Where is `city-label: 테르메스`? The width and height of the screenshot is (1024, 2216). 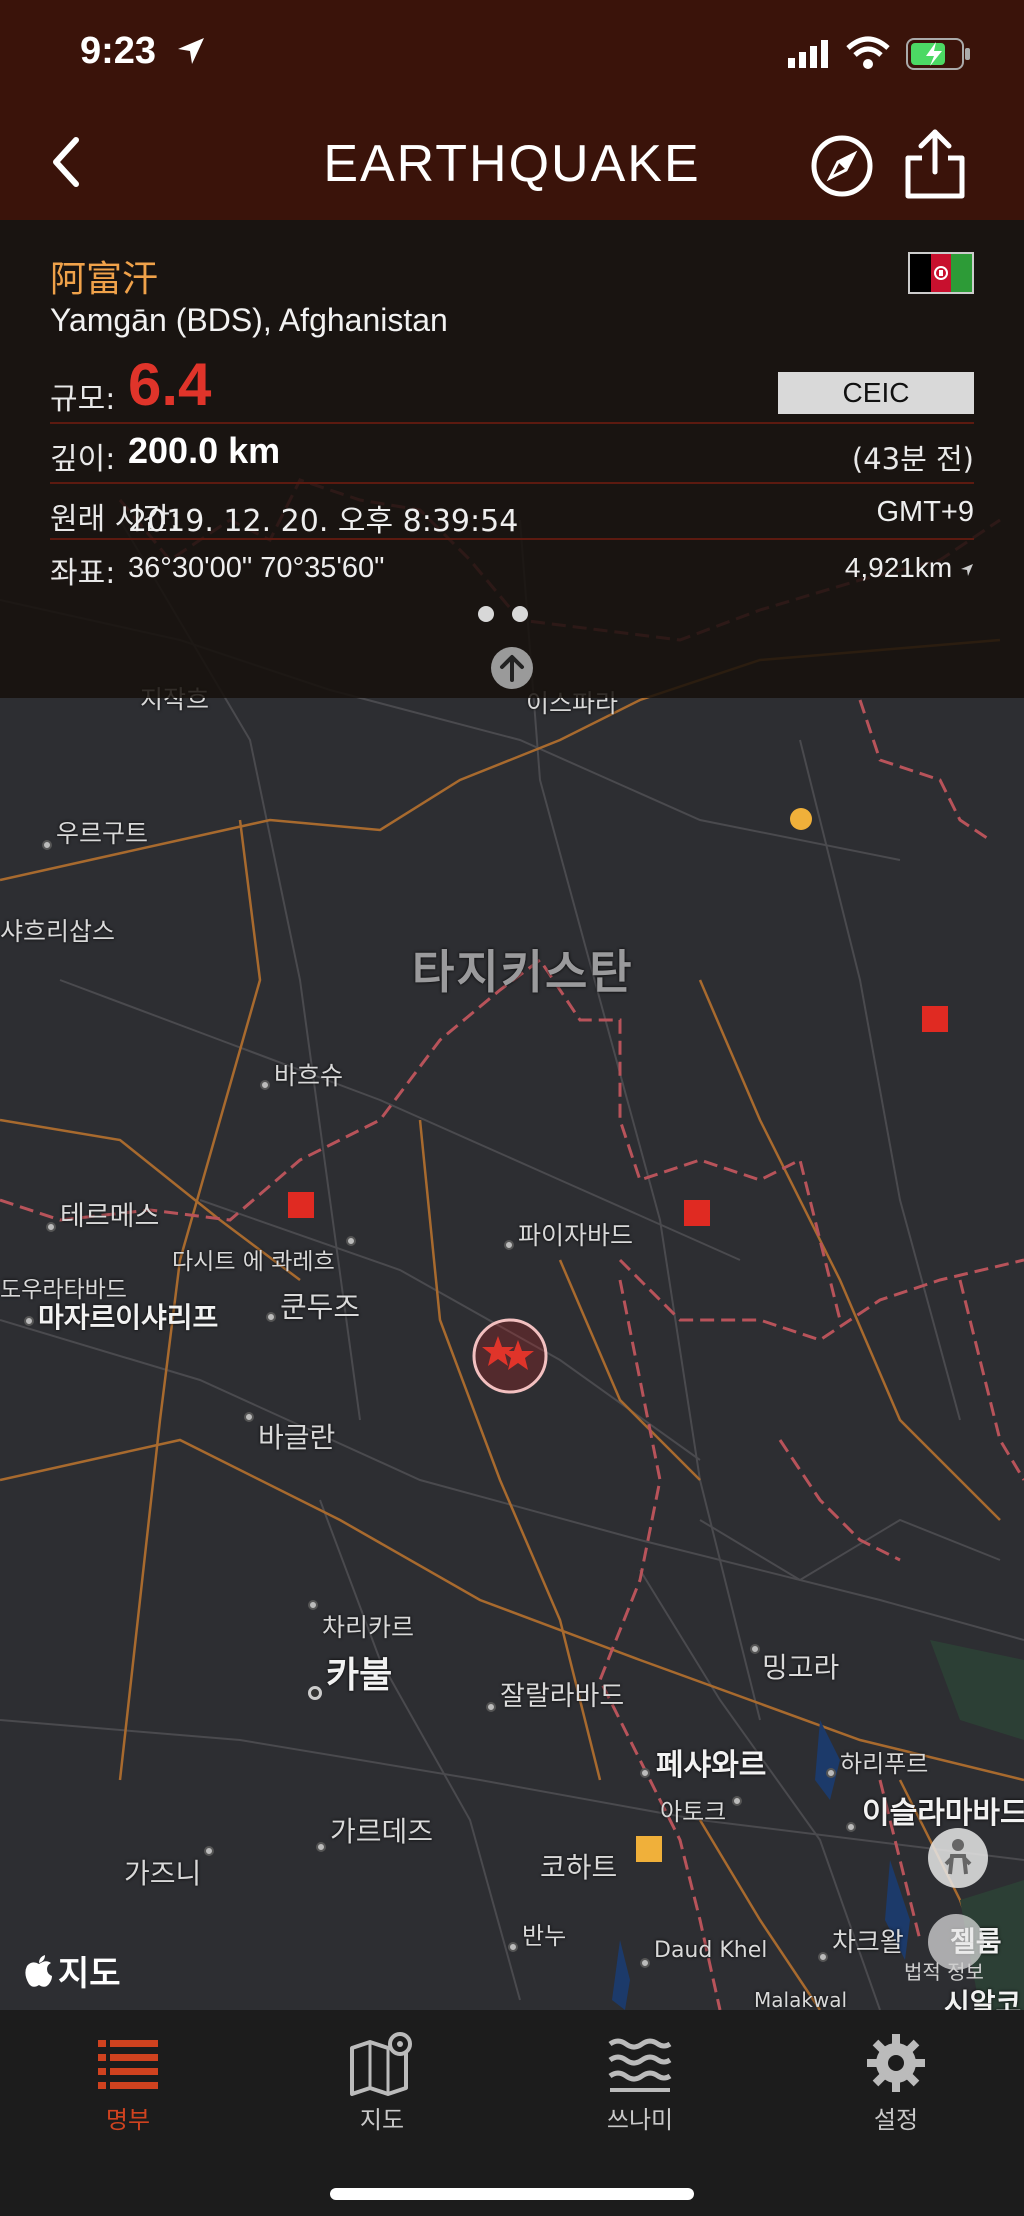 city-label: 테르메스 is located at coordinates (110, 1216).